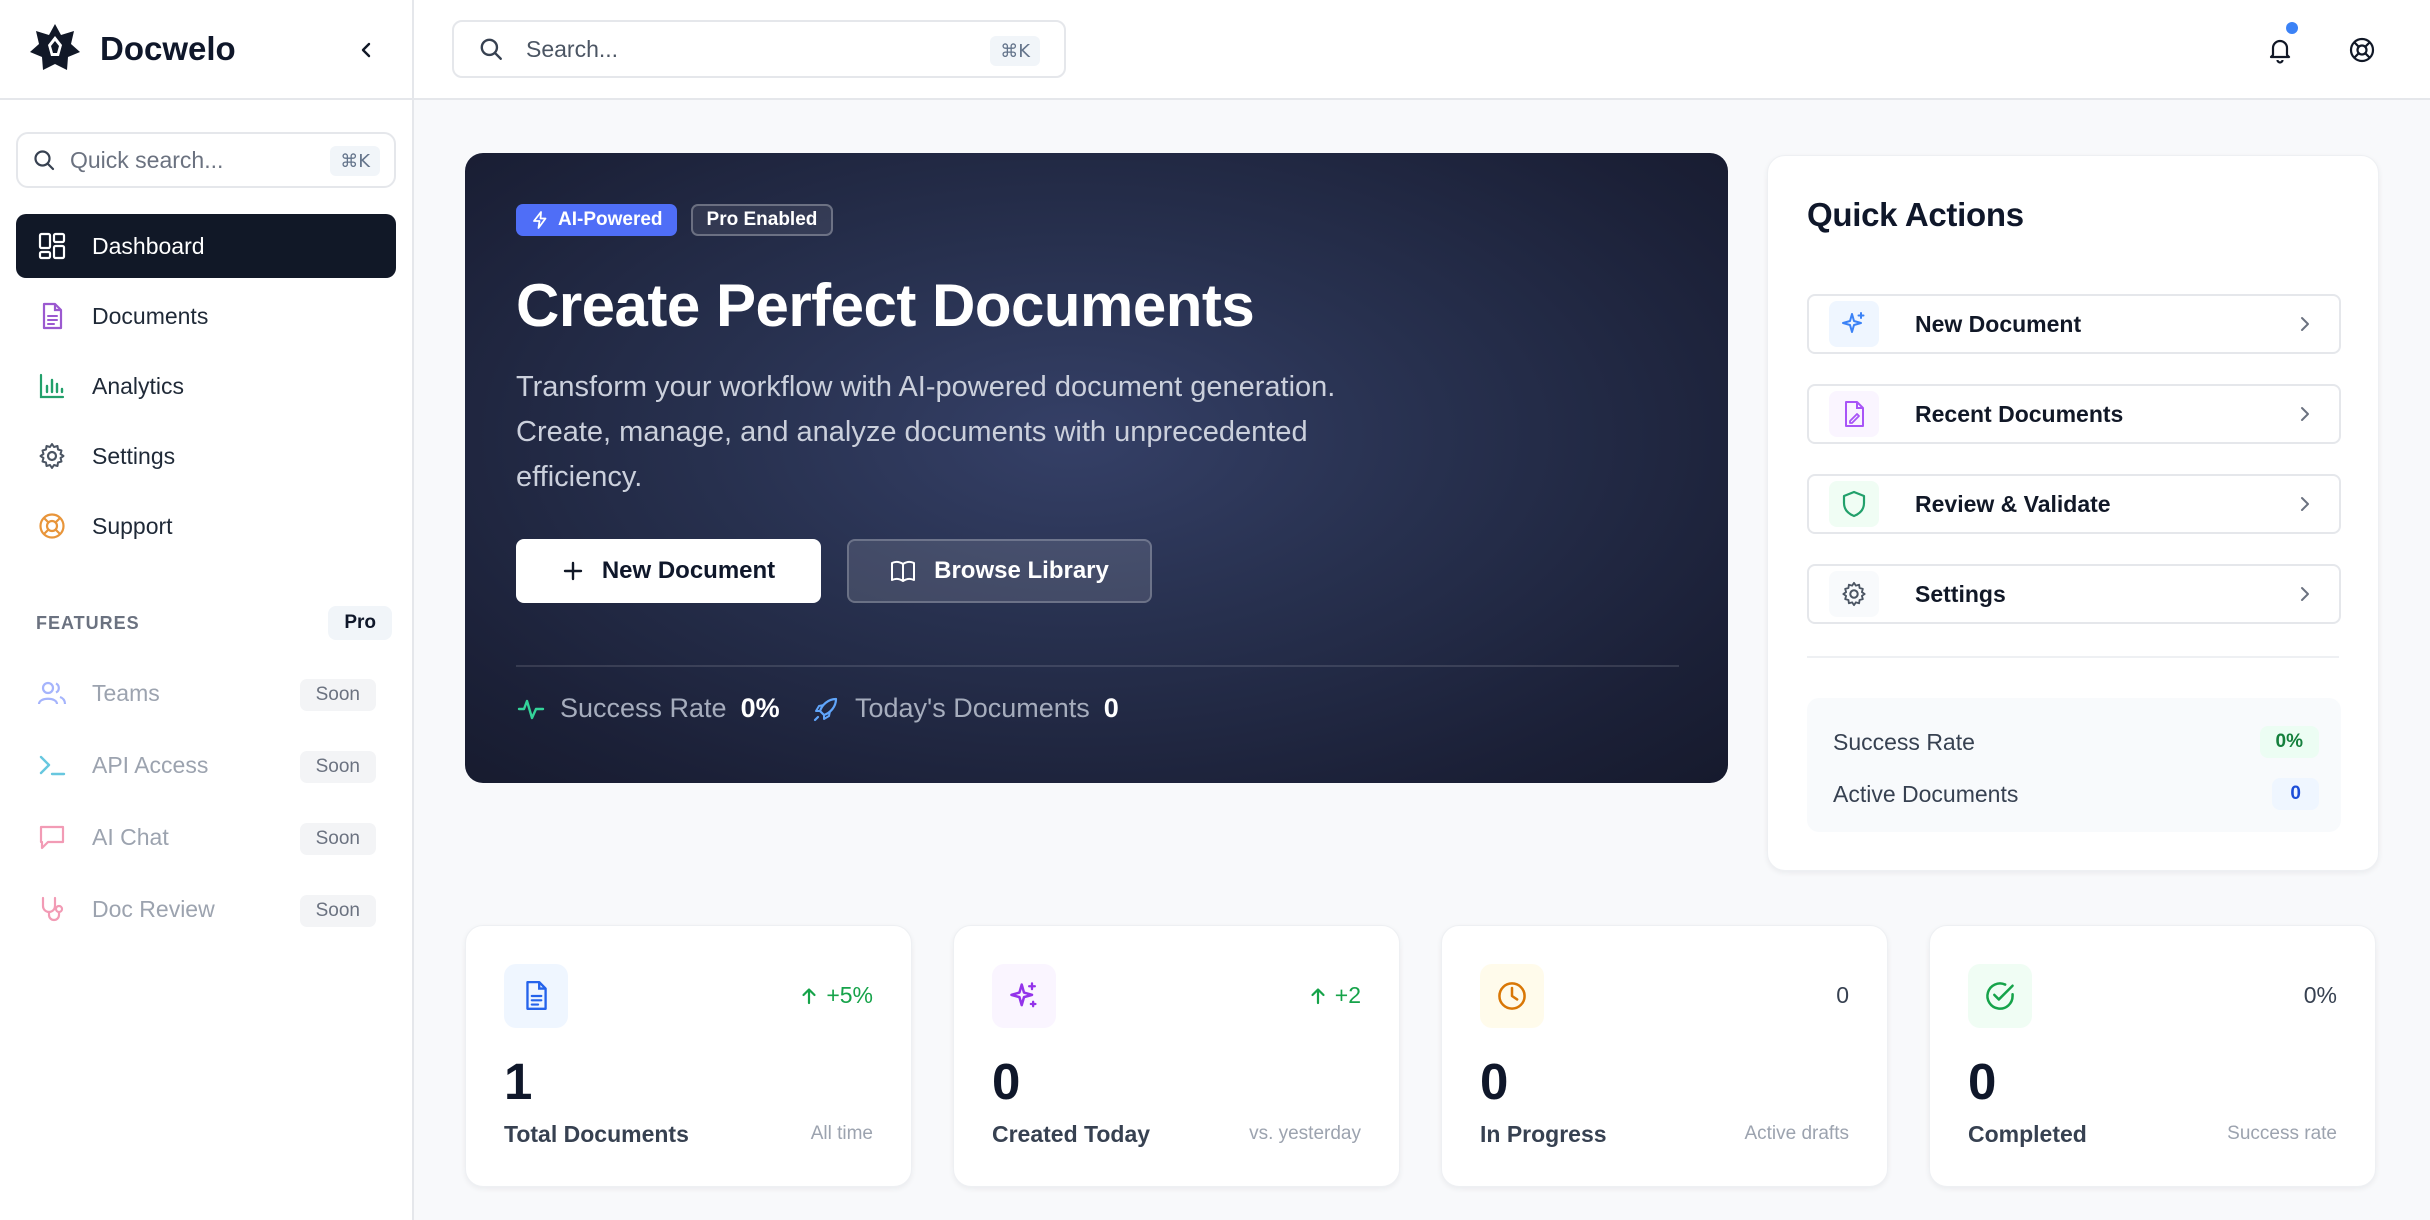 The width and height of the screenshot is (2430, 1220). What do you see at coordinates (2295, 794) in the screenshot?
I see `qa-stat-value: 0` at bounding box center [2295, 794].